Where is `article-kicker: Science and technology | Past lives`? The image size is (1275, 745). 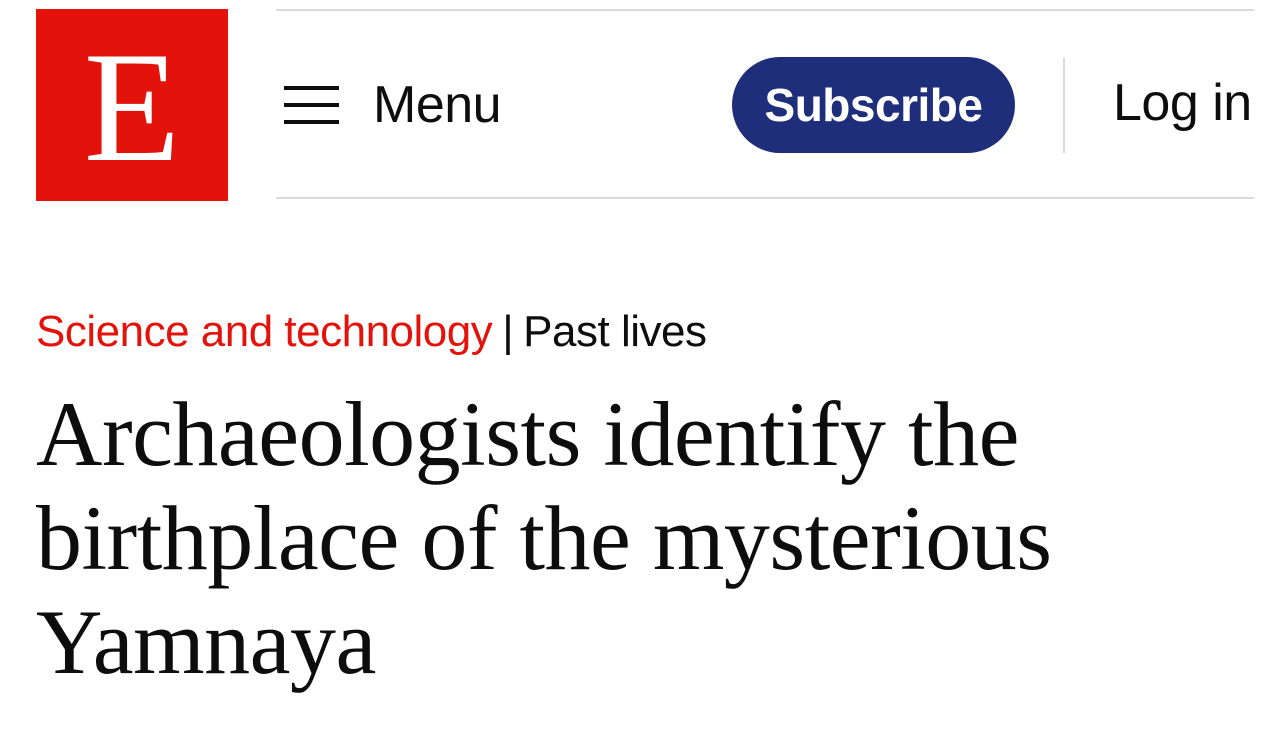 article-kicker: Science and technology | Past lives is located at coordinates (371, 332).